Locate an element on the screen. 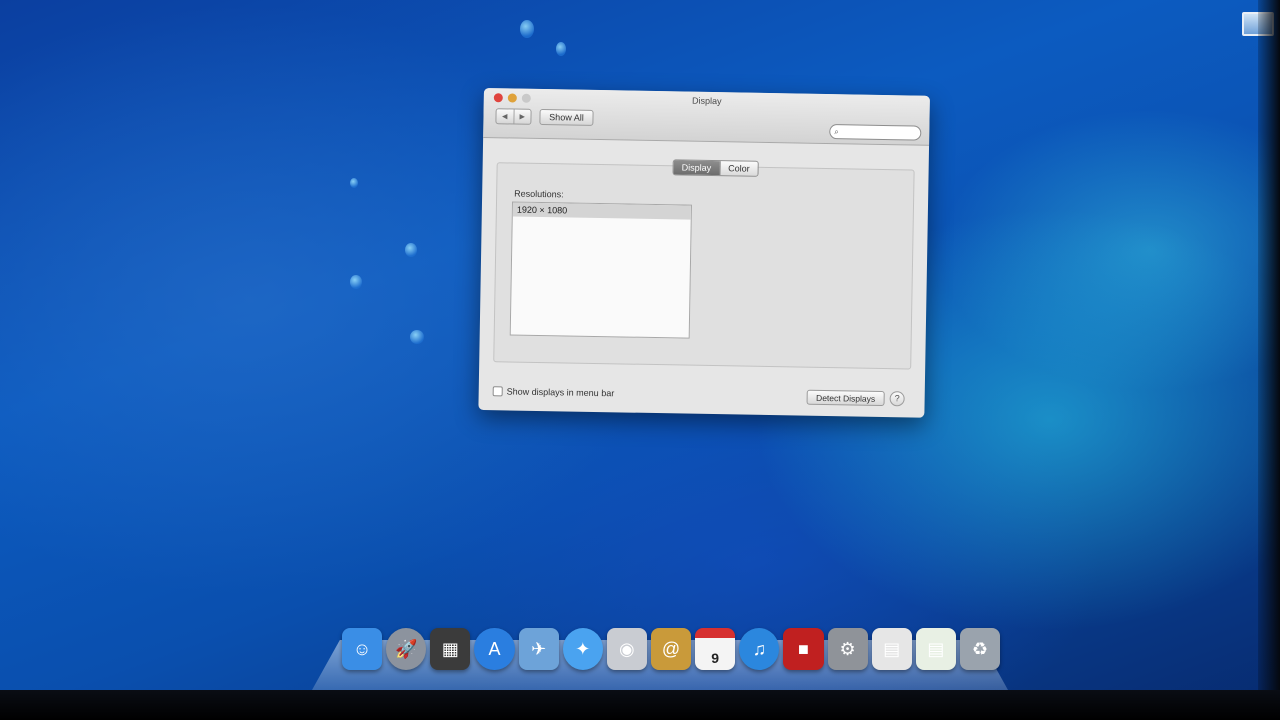 Image resolution: width=1280 pixels, height=720 pixels. list-item: 1920 × 1080 is located at coordinates (601, 211).